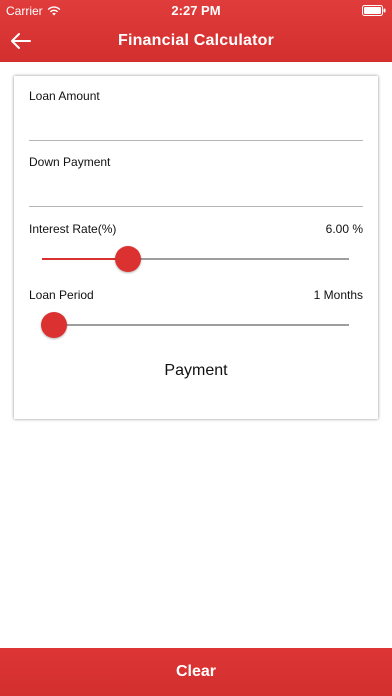 This screenshot has height=696, width=392. I want to click on down-payment-underline, so click(196, 206).